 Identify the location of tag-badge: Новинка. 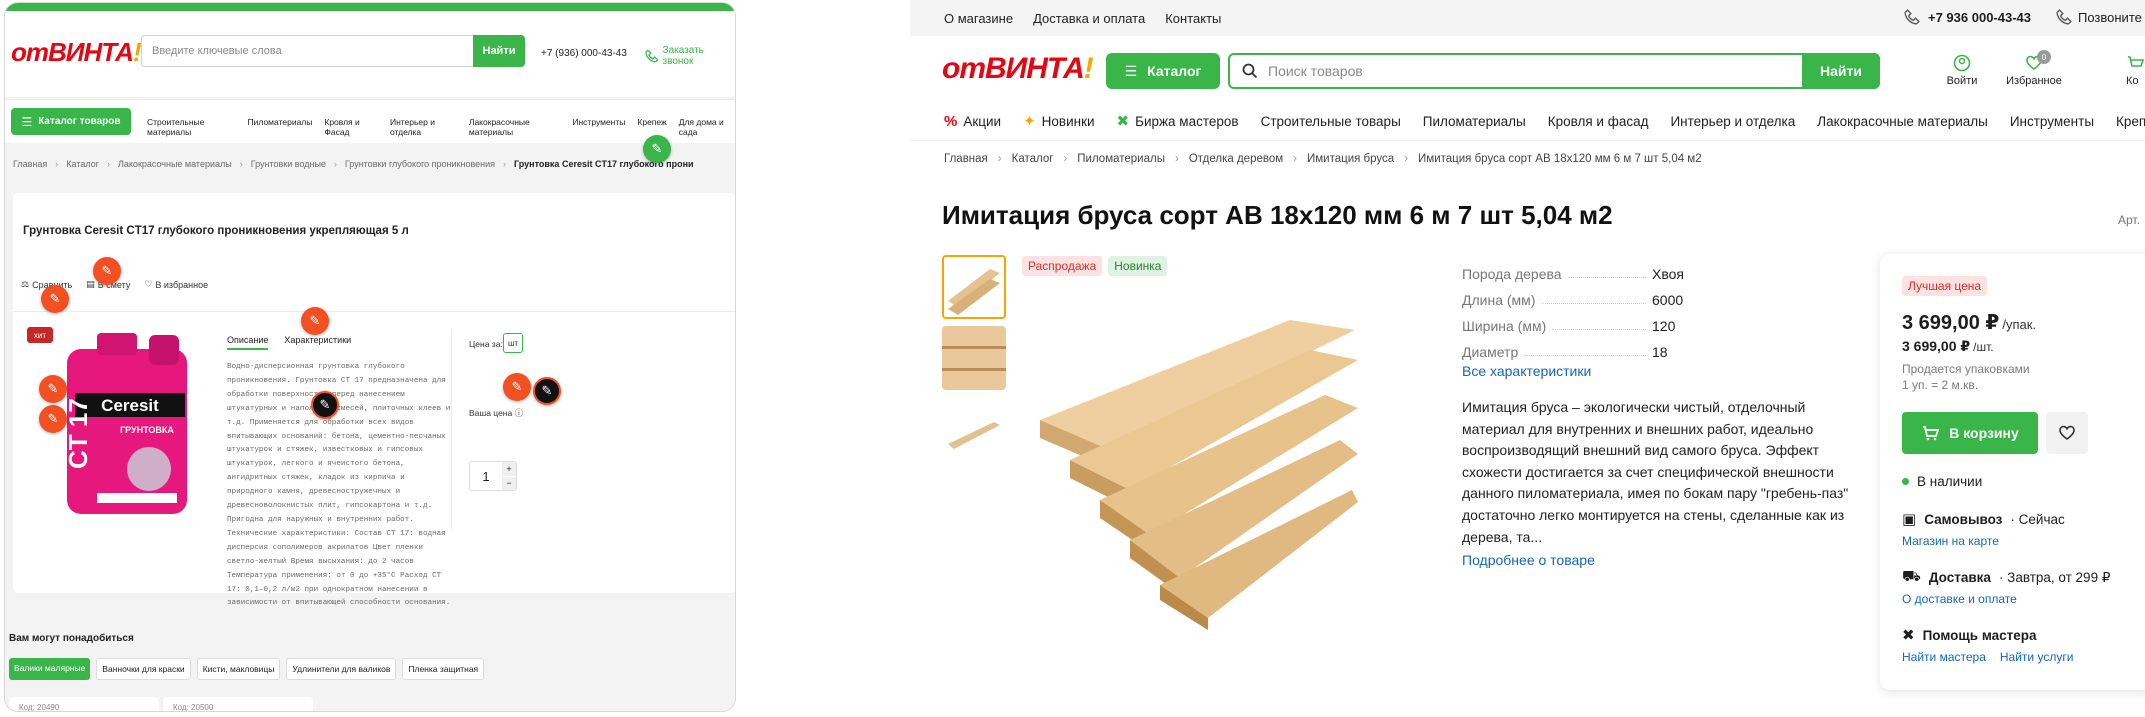
(1138, 266).